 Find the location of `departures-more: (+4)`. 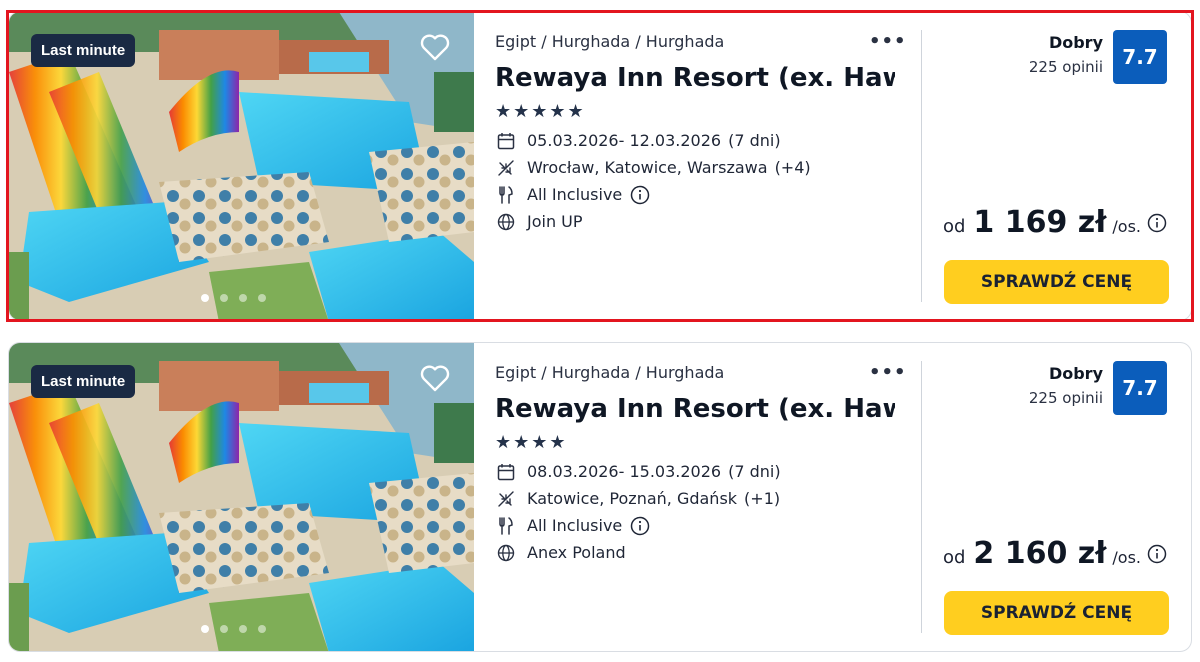

departures-more: (+4) is located at coordinates (793, 167).